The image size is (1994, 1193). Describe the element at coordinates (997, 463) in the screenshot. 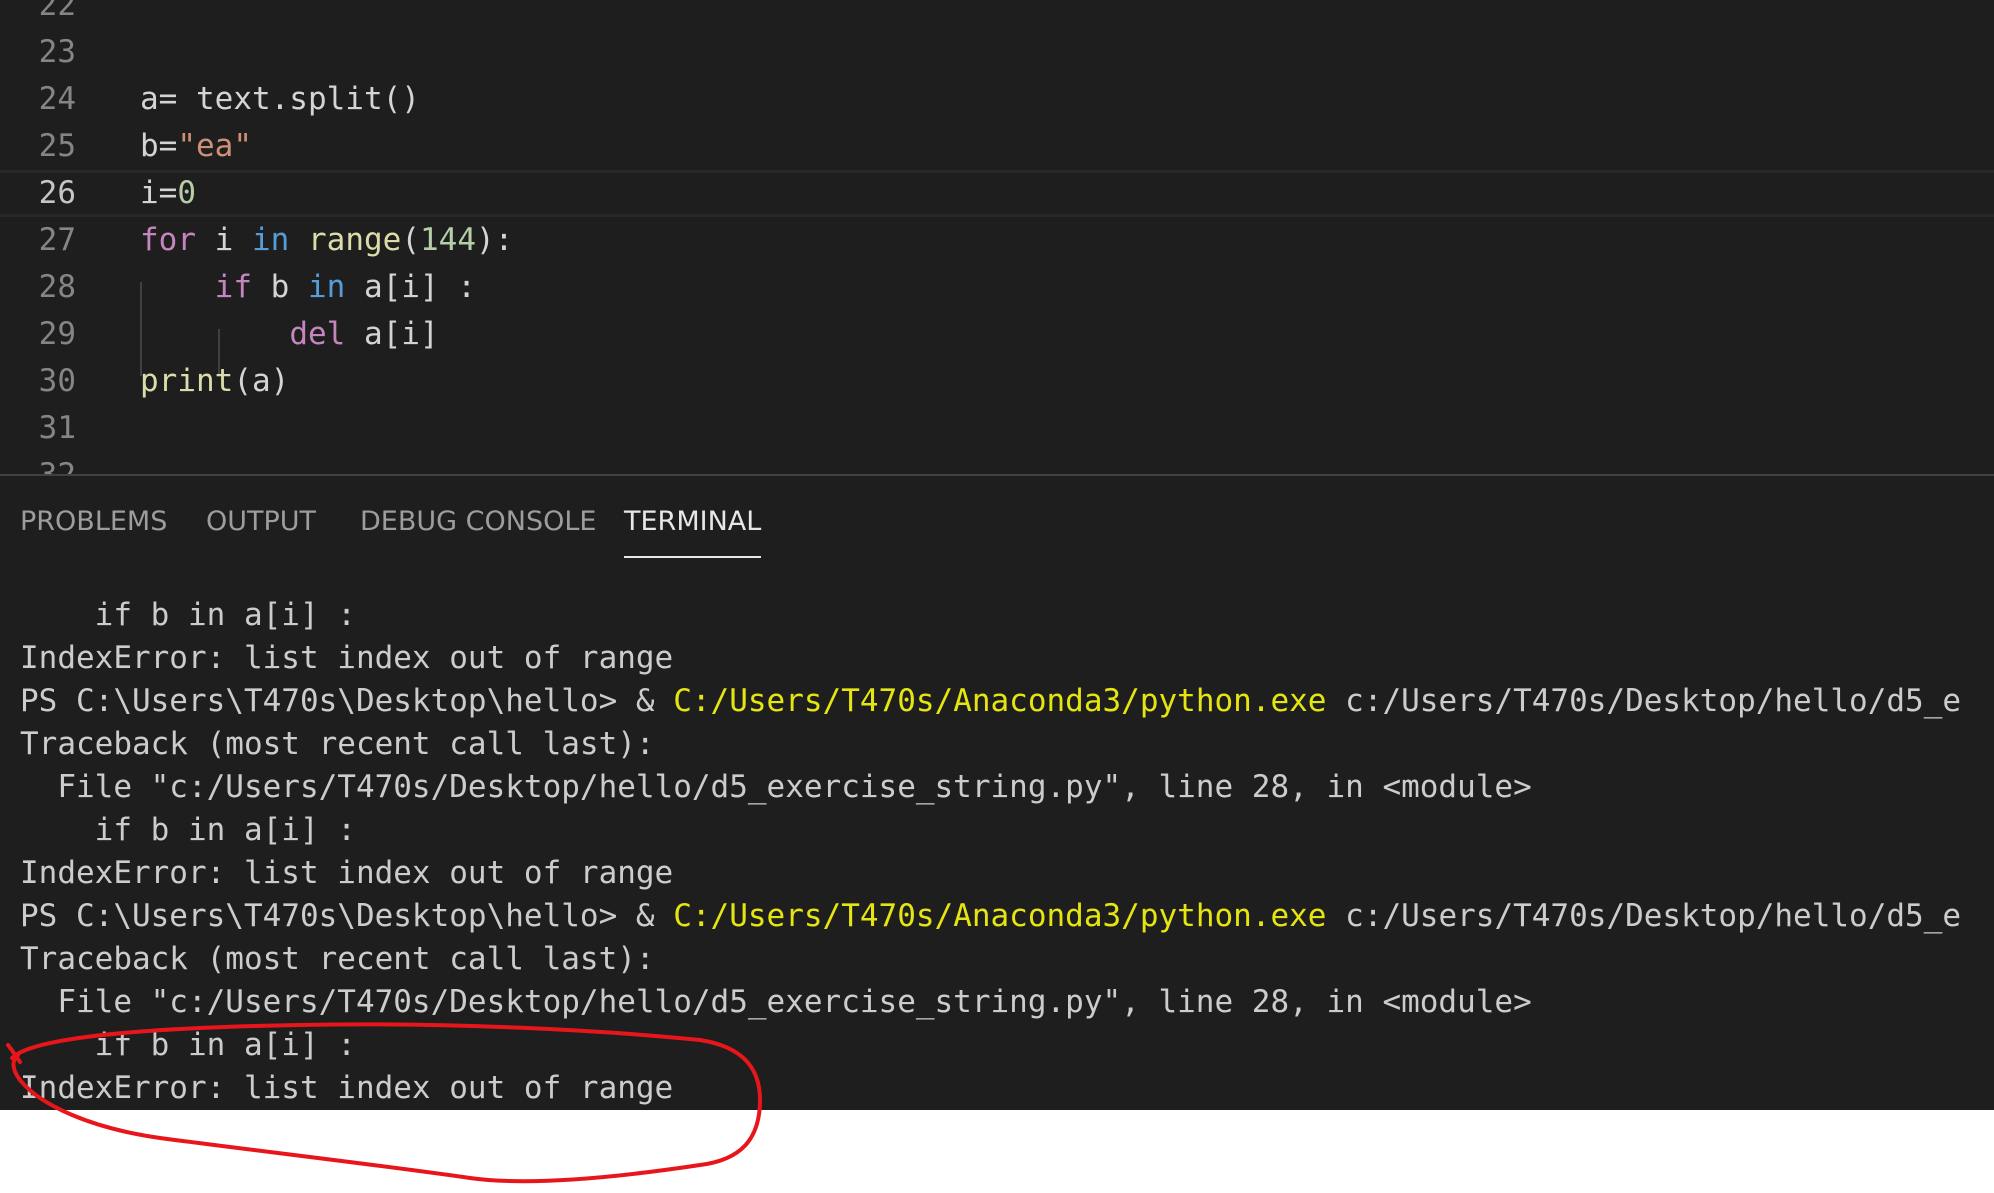

I see `code-line: 32` at that location.